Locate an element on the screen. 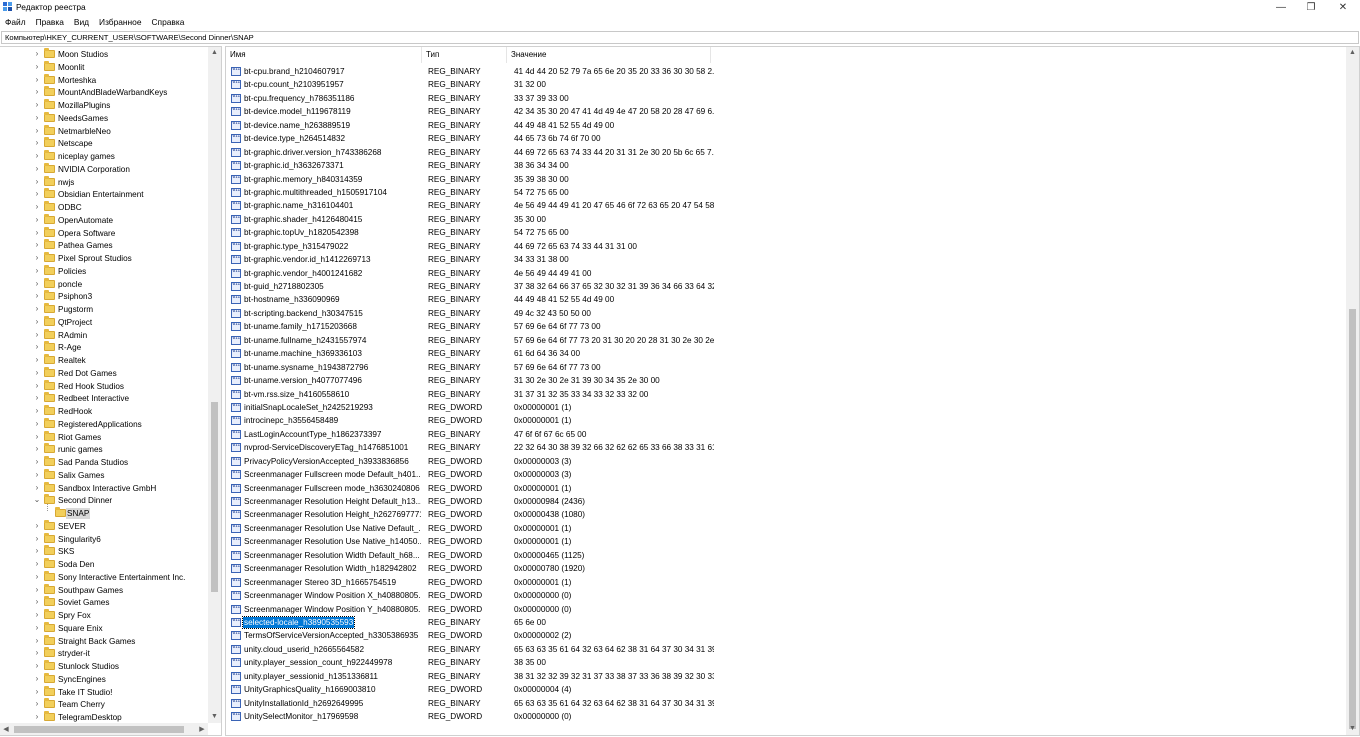 This screenshot has width=1360, height=737. close-button: ✕ is located at coordinates (1343, 7).